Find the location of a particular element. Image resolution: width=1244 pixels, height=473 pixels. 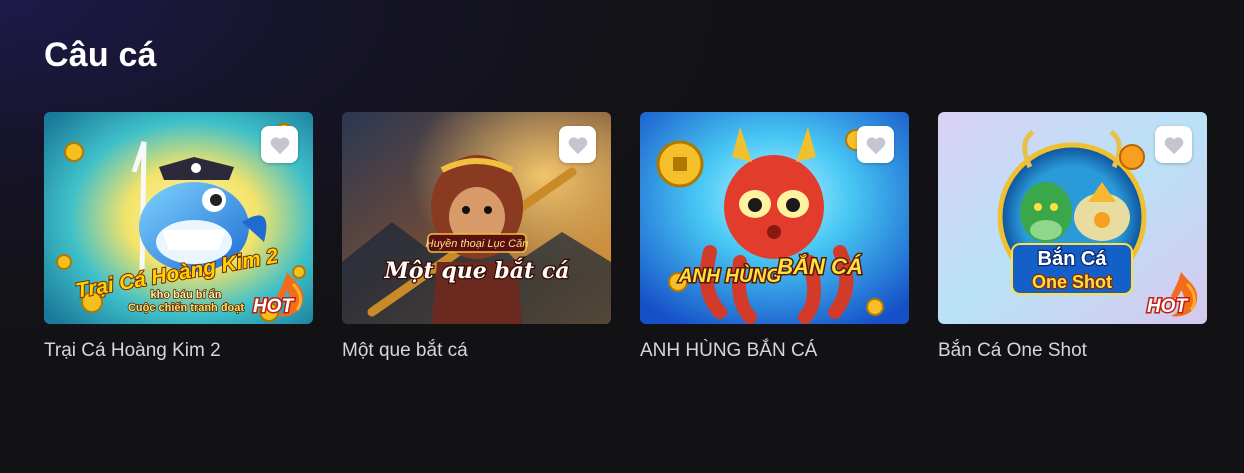

game-thumbnail: ANH HÙNG BẮN CÁ is located at coordinates (774, 218).